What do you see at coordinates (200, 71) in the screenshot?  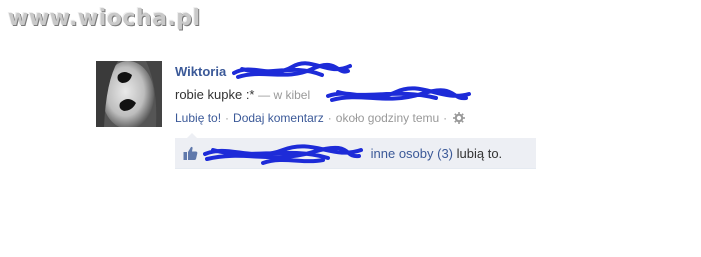 I see `author-name: Wiktoria` at bounding box center [200, 71].